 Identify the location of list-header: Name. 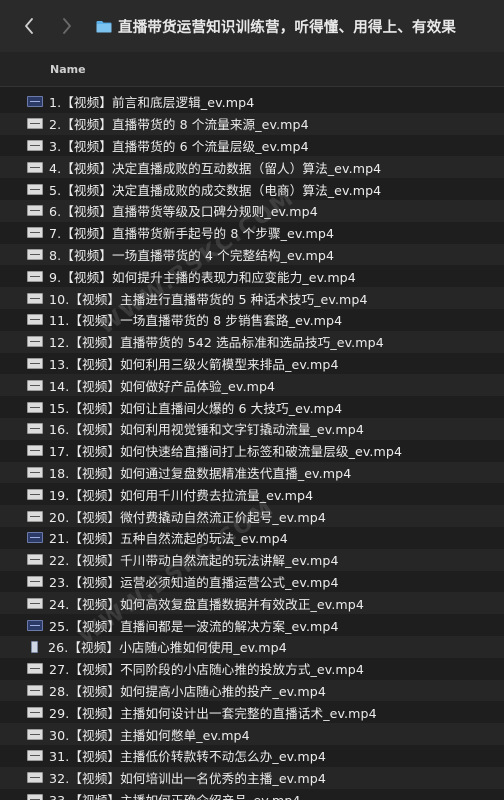
(252, 69).